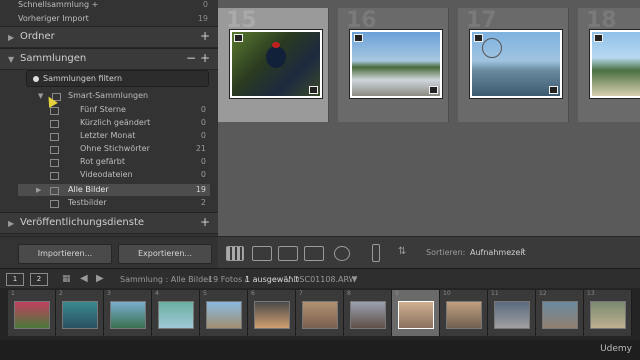 The image size is (640, 360). What do you see at coordinates (114, 5) in the screenshot?
I see `list-item: Schnellsammlung + 0` at bounding box center [114, 5].